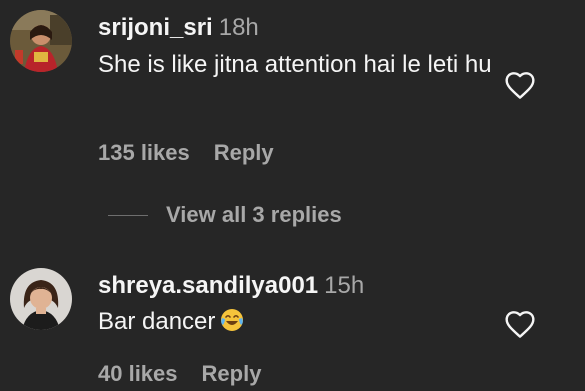 This screenshot has width=585, height=391. I want to click on comment-header: shreya.sandilya001 15h, so click(231, 286).